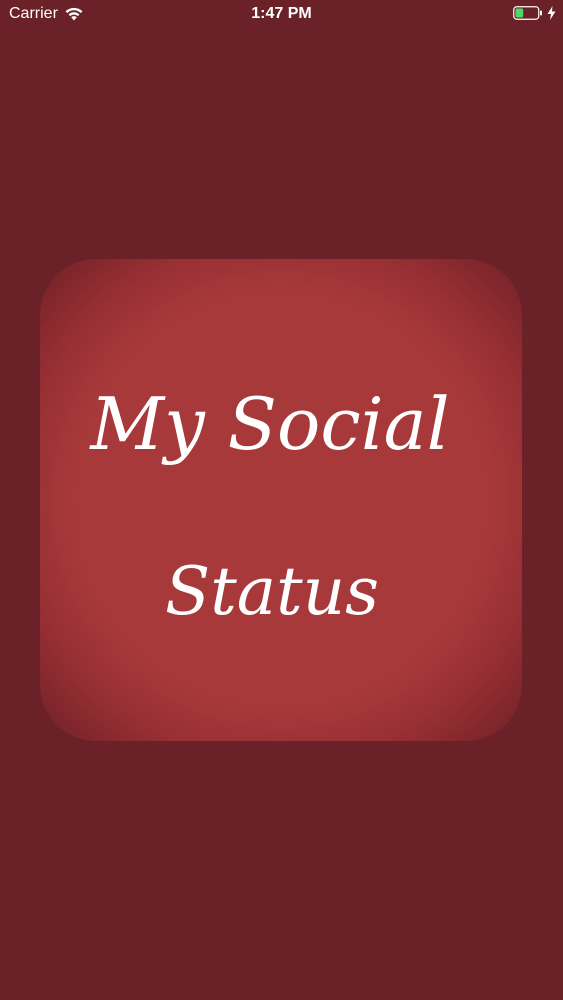 The image size is (563, 1000). I want to click on battery-group, so click(534, 13).